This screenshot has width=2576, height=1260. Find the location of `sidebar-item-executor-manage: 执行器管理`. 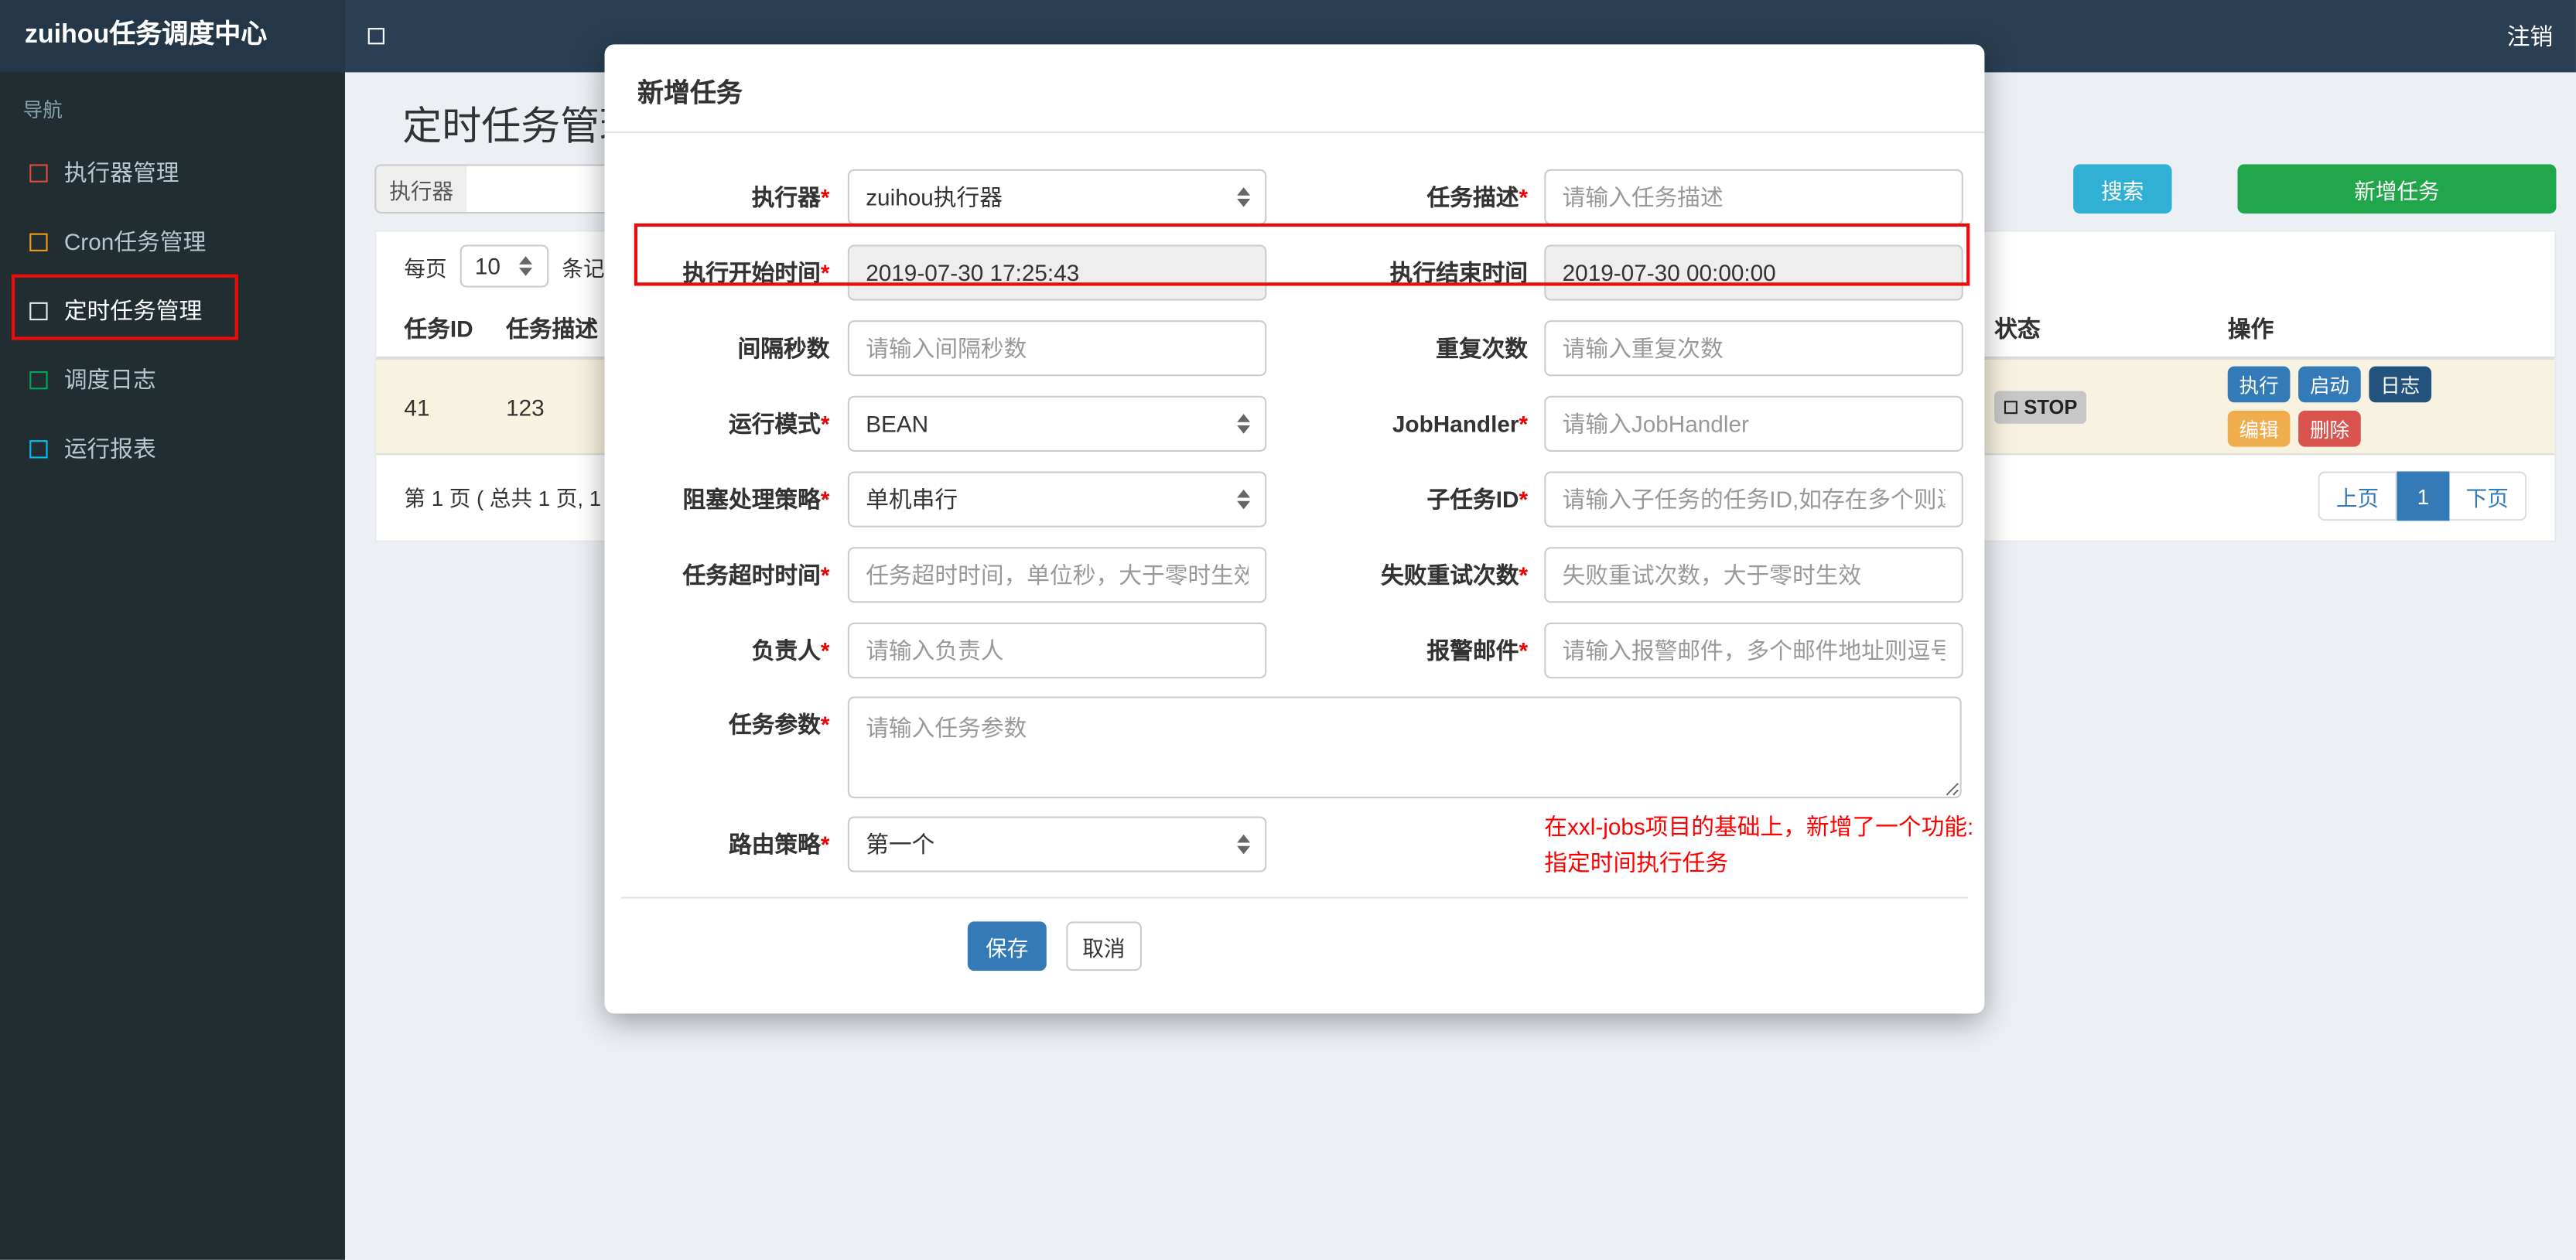

sidebar-item-executor-manage: 执行器管理 is located at coordinates (172, 173).